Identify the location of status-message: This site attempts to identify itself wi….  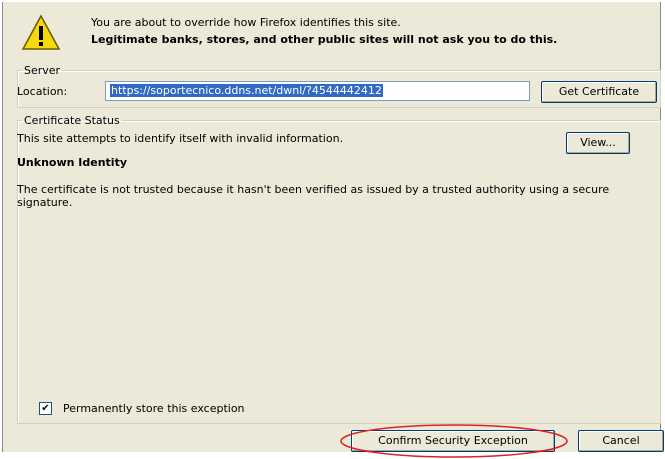
(180, 138).